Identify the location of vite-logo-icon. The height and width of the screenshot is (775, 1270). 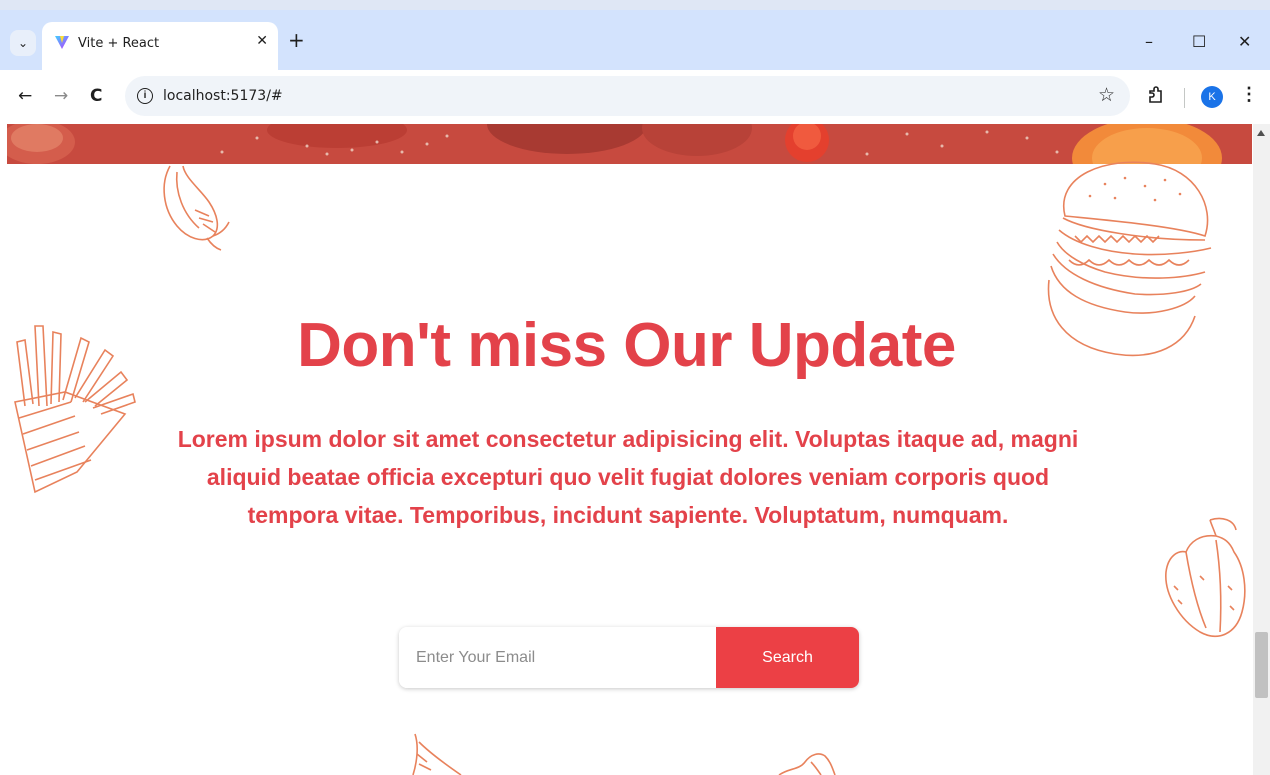
(62, 42).